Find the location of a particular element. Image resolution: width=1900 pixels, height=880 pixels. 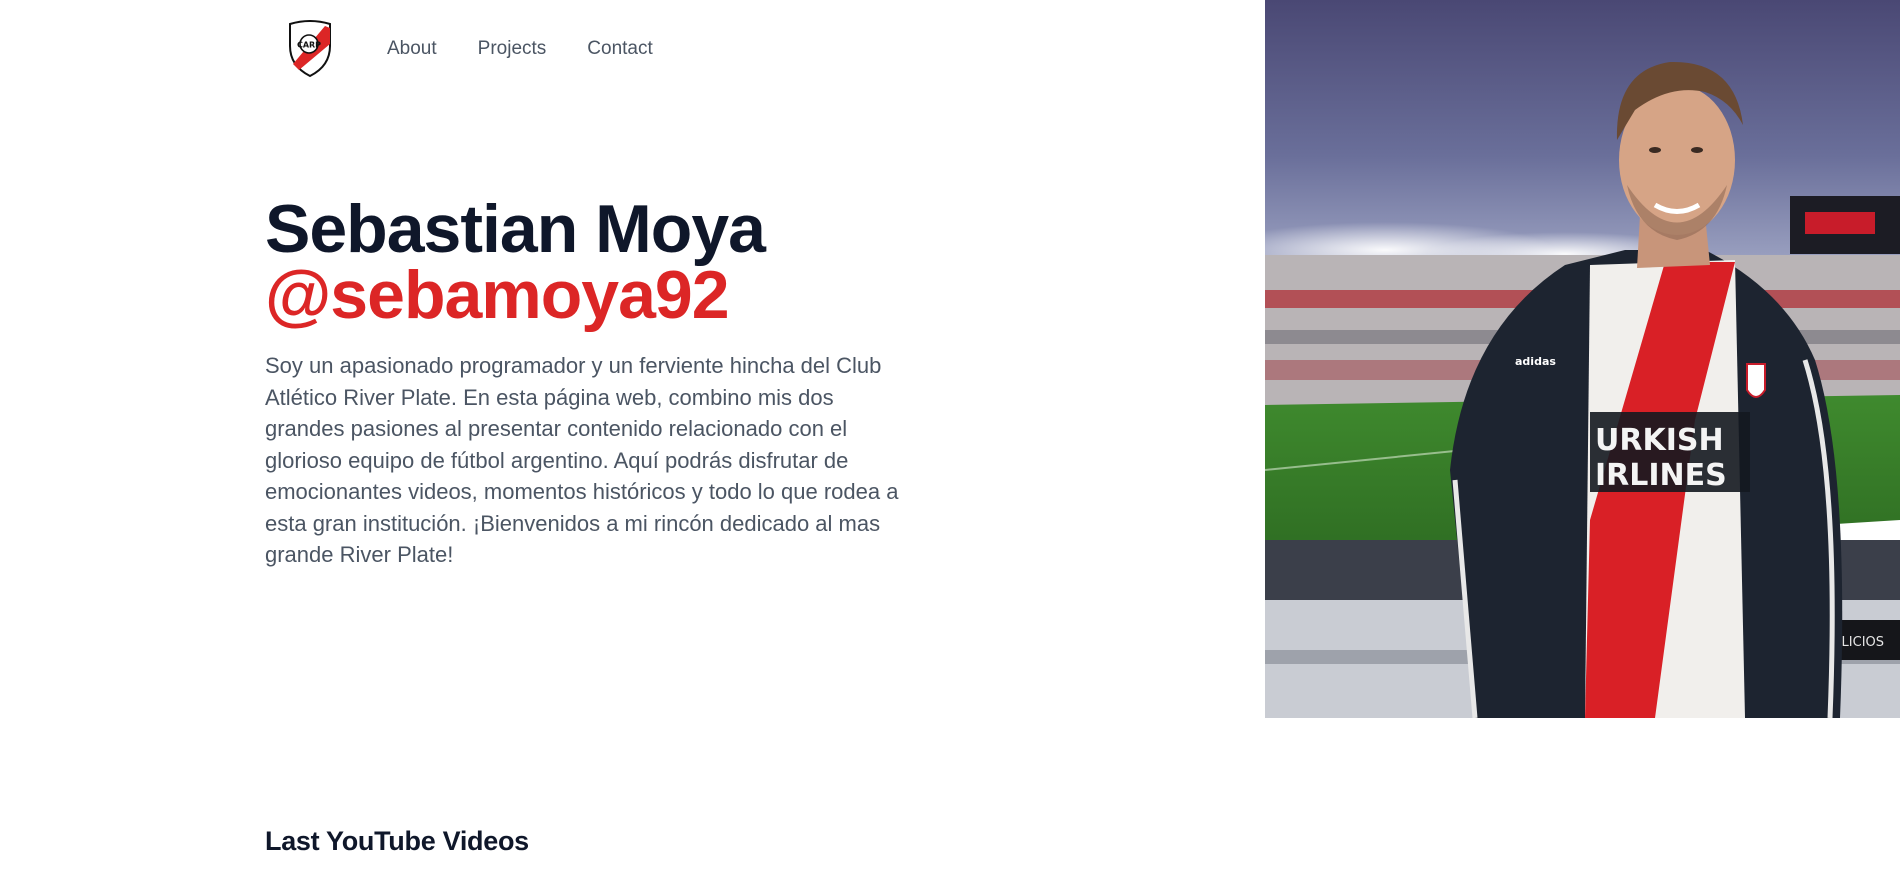

river-plate-crest-logo: CARP is located at coordinates (310, 49).